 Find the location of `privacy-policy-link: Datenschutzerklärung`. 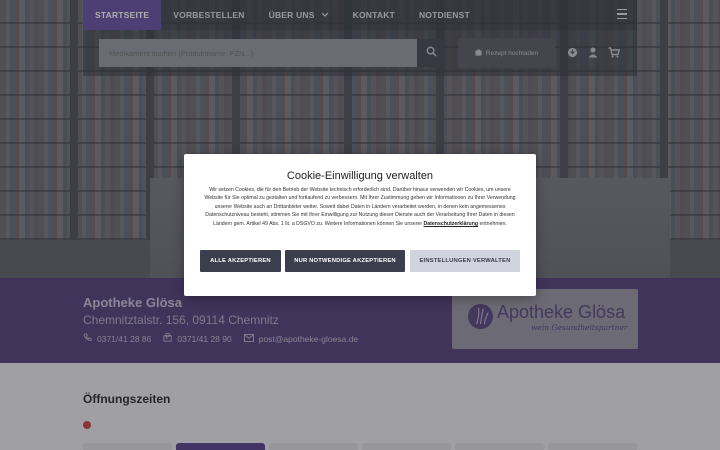

privacy-policy-link: Datenschutzerklärung is located at coordinates (451, 224).